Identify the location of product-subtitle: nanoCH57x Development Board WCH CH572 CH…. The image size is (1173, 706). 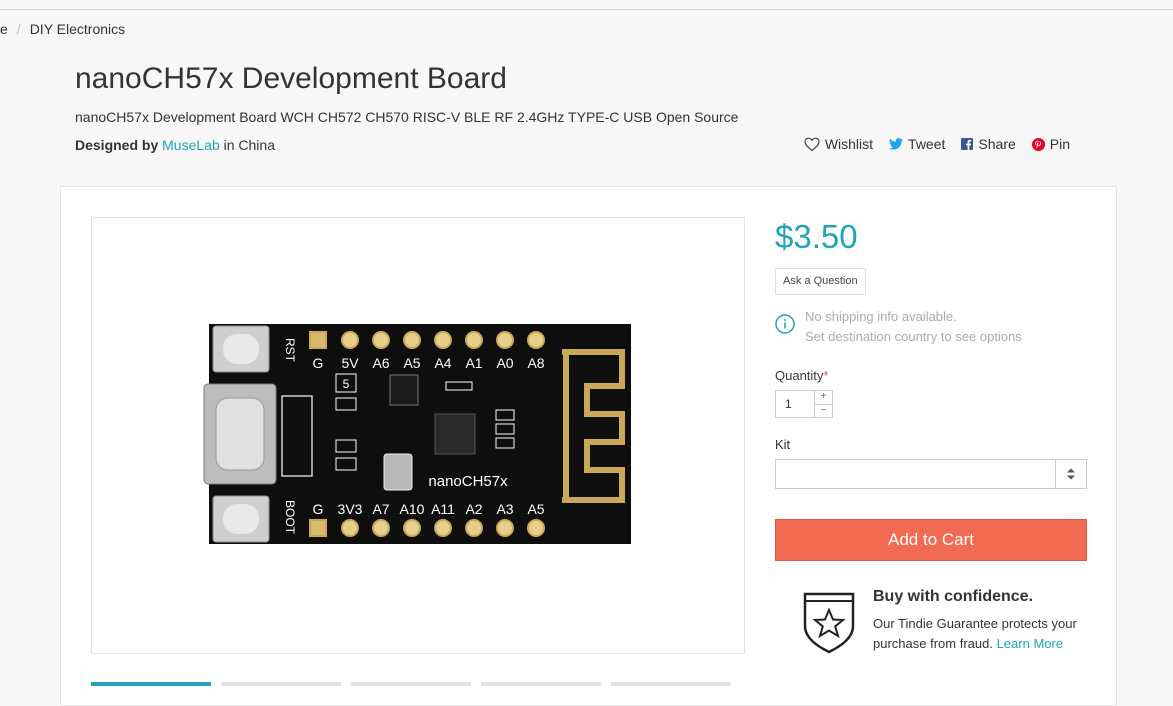
(407, 117).